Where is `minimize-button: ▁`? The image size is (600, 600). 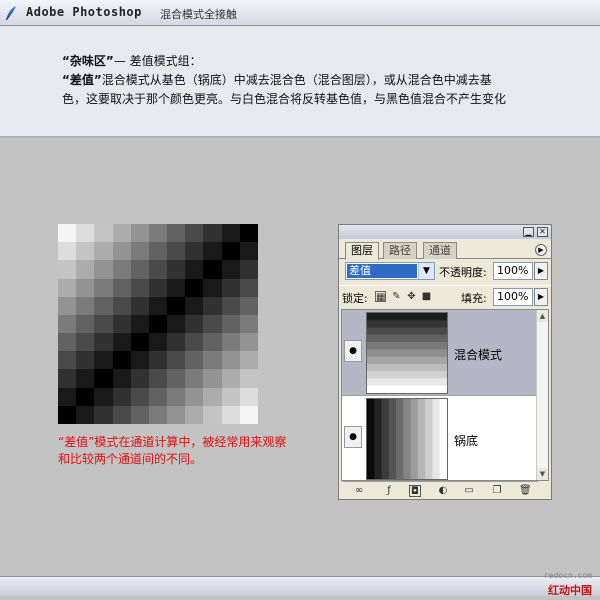 minimize-button: ▁ is located at coordinates (528, 232).